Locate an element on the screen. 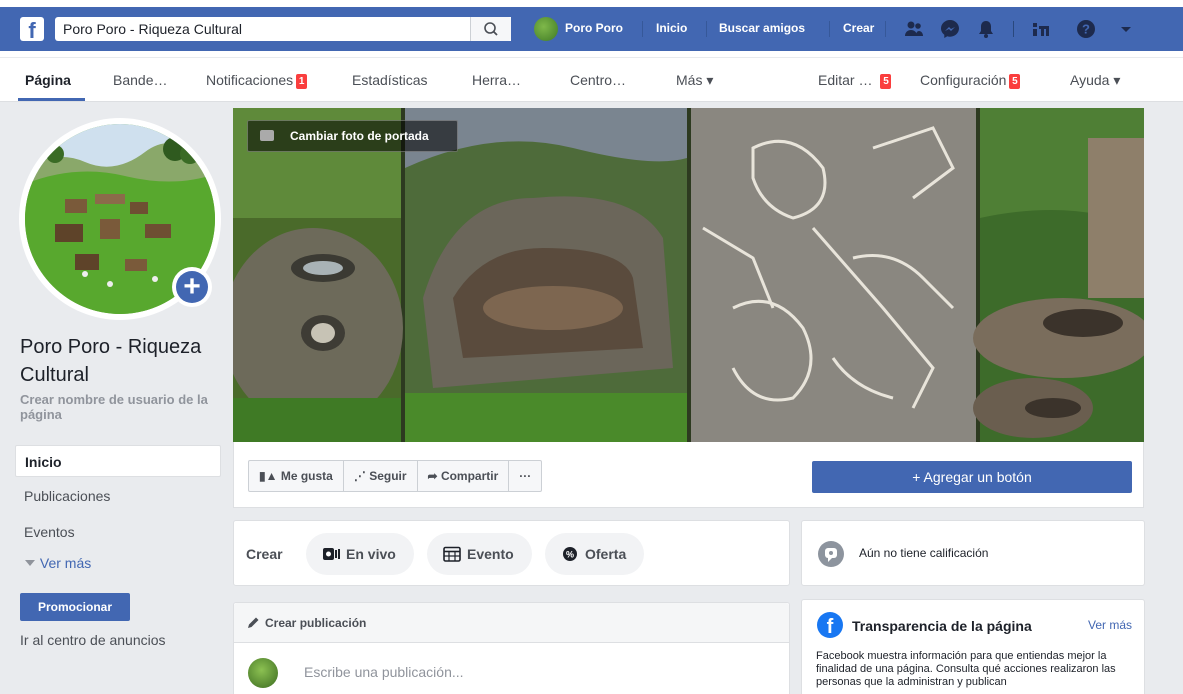  create-post-label: Crear publicación is located at coordinates (316, 623).